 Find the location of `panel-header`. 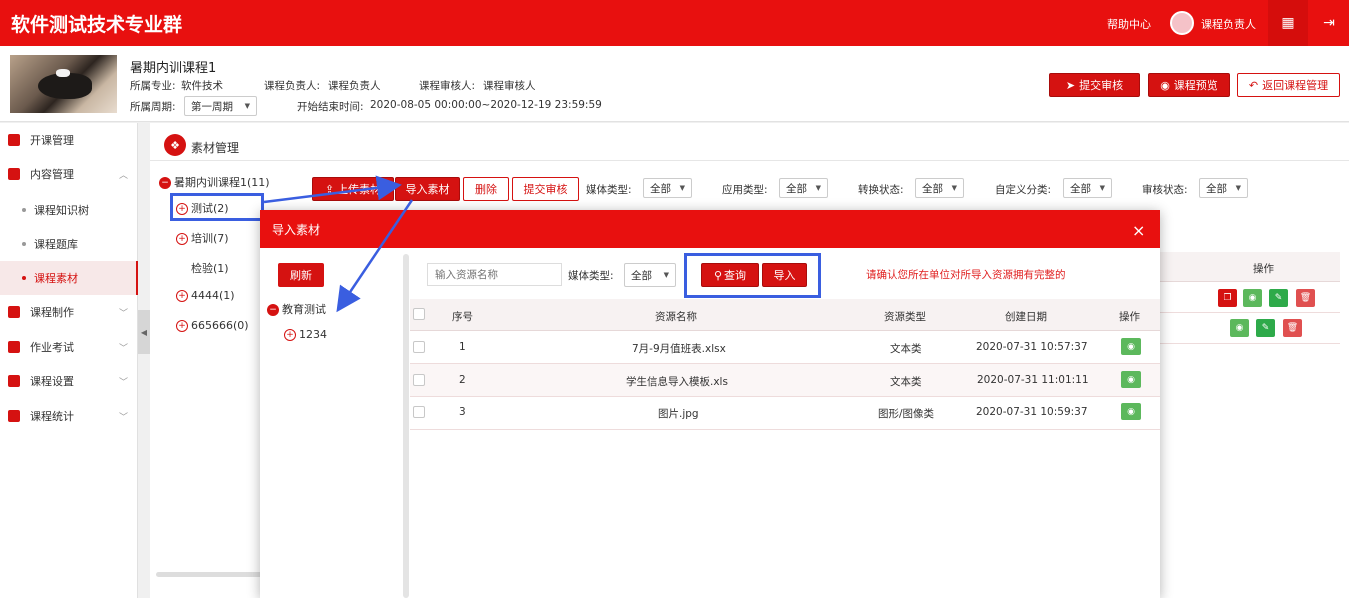

panel-header is located at coordinates (749, 142).